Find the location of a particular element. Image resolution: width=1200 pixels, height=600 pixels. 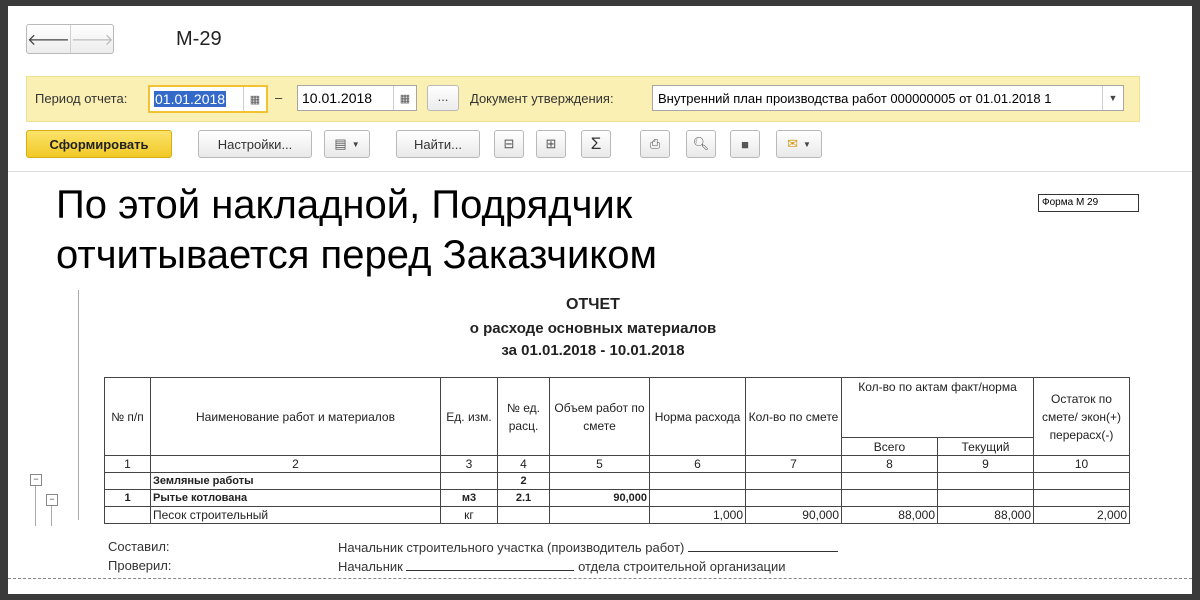

date-from-field: 01.01.2018 ▦ is located at coordinates (208, 99).